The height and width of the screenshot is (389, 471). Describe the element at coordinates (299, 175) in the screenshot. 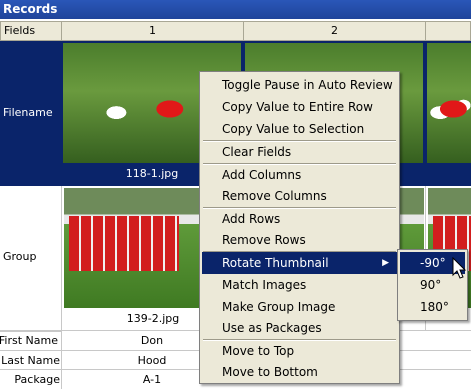

I see `menu-item-add-columns: Add Columns` at that location.